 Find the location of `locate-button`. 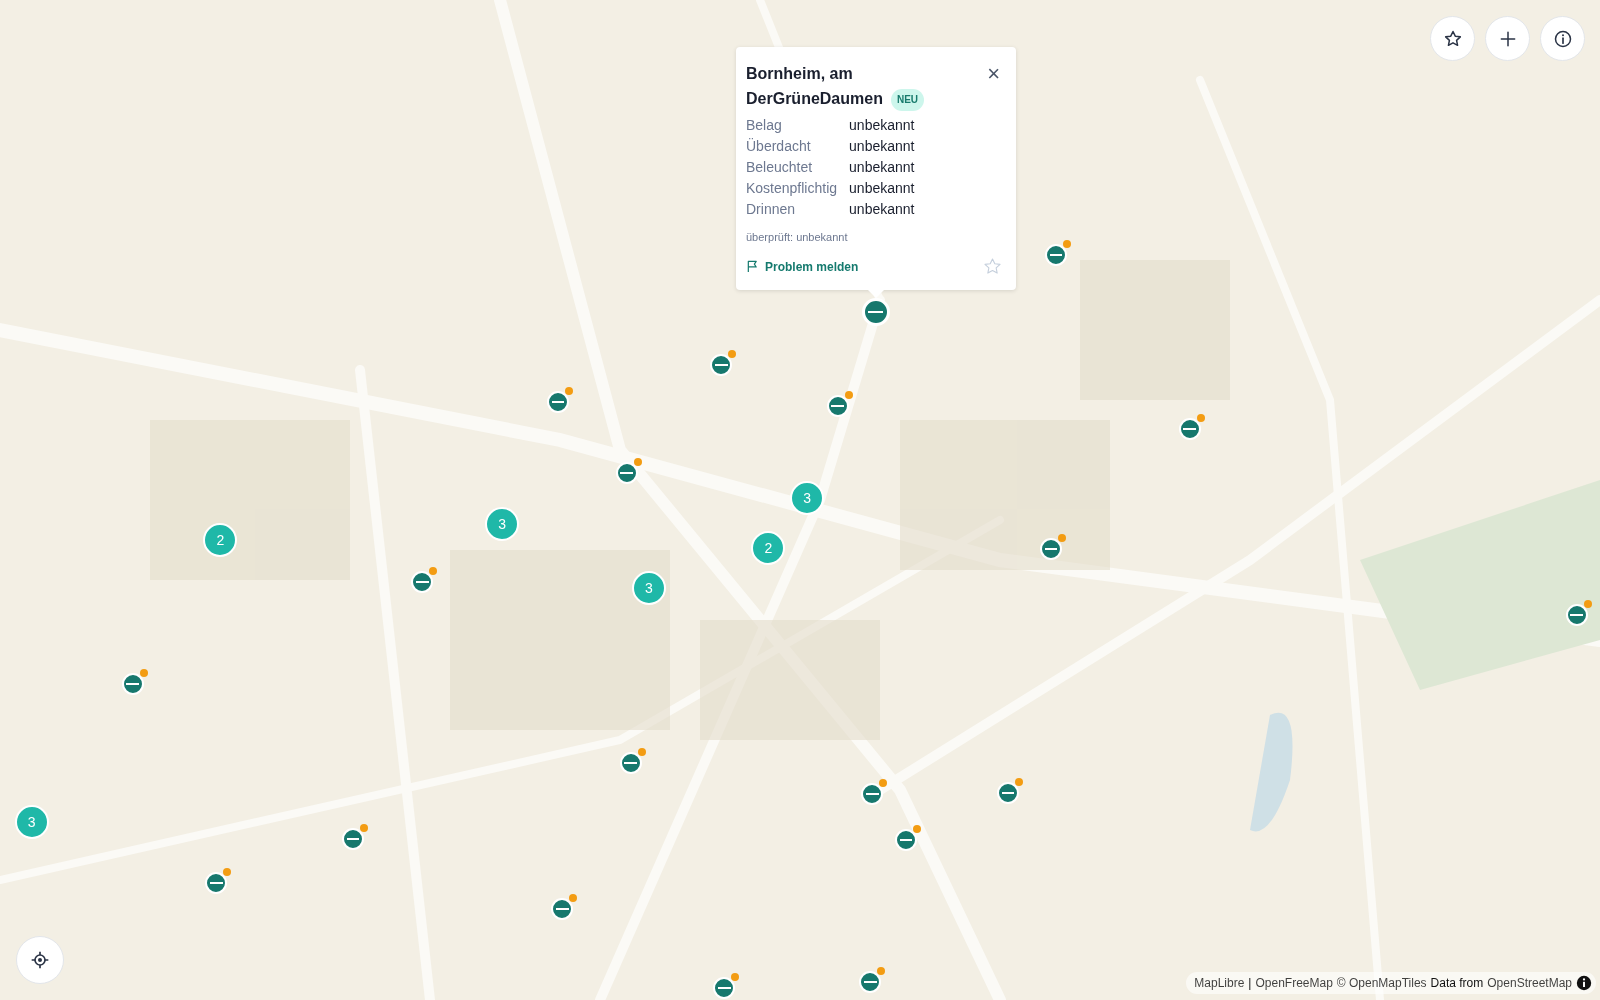

locate-button is located at coordinates (40, 960).